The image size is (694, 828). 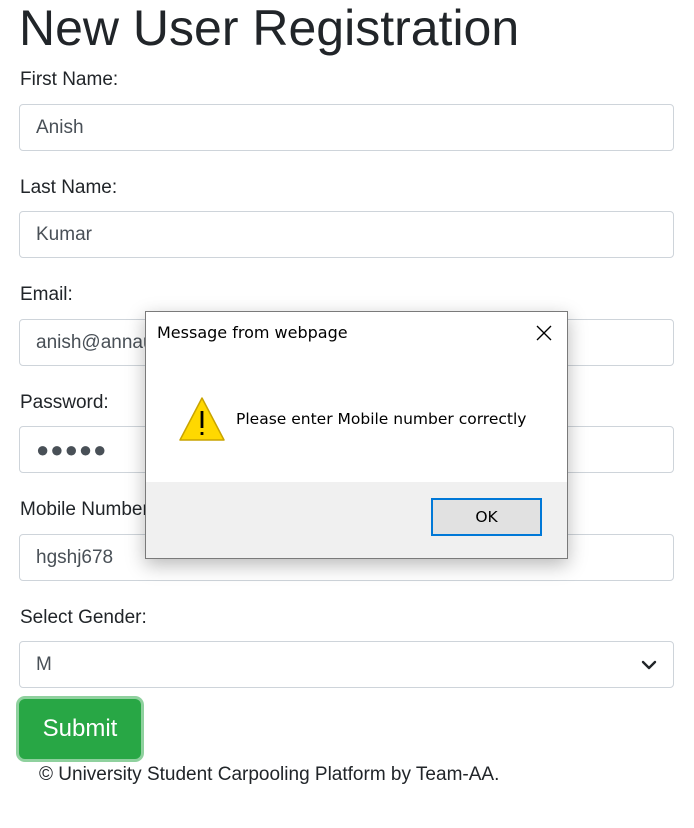 What do you see at coordinates (346, 664) in the screenshot?
I see `gender-select: M` at bounding box center [346, 664].